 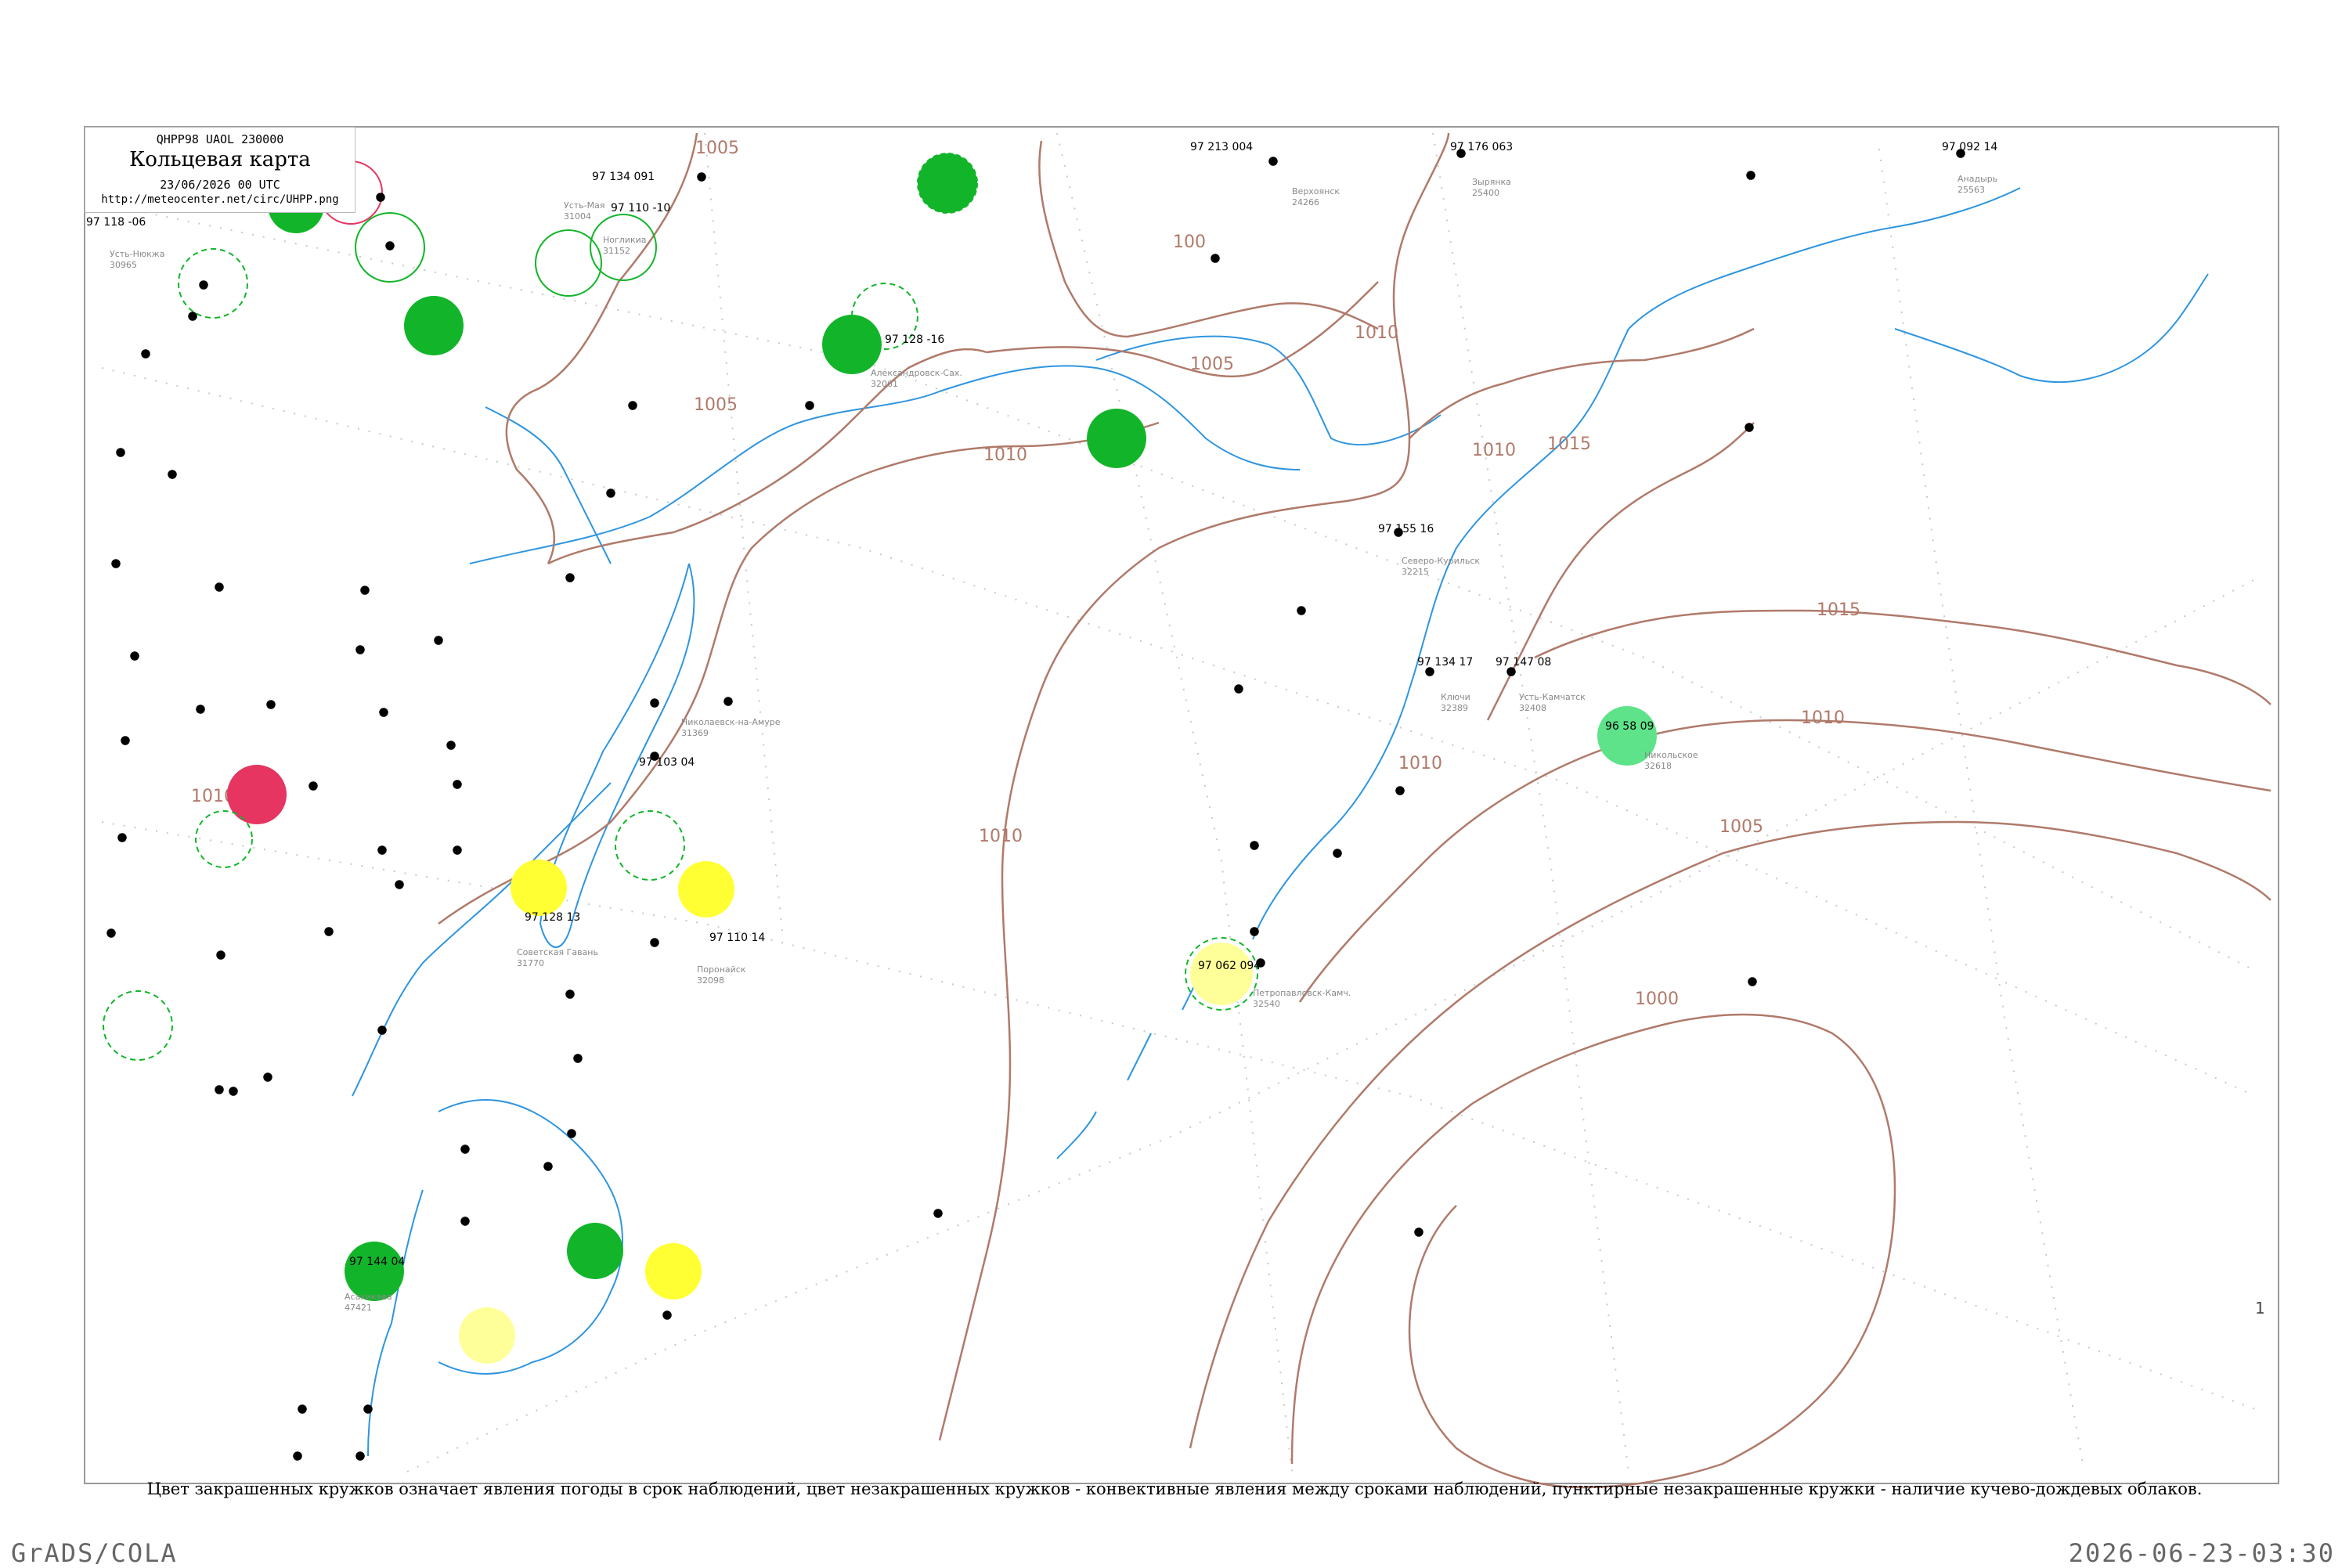 What do you see at coordinates (1230, 966) in the screenshot?
I see `station-label: 97 062 094` at bounding box center [1230, 966].